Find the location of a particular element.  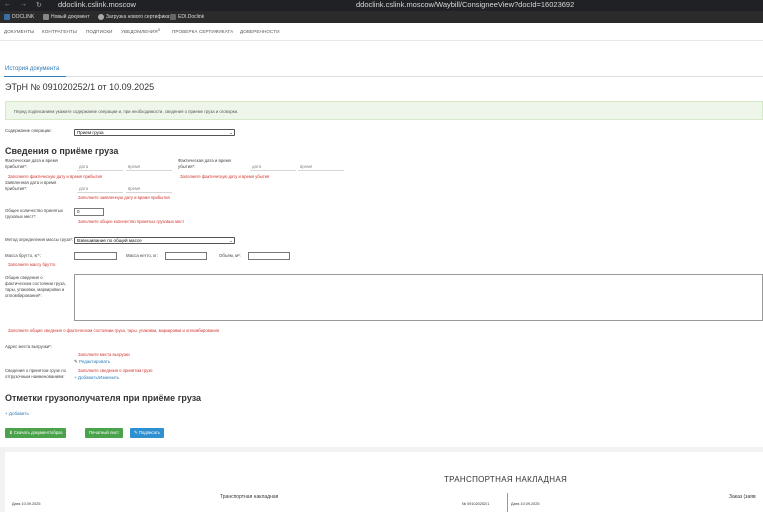

operation-select-value: Прием груза is located at coordinates (90, 132).